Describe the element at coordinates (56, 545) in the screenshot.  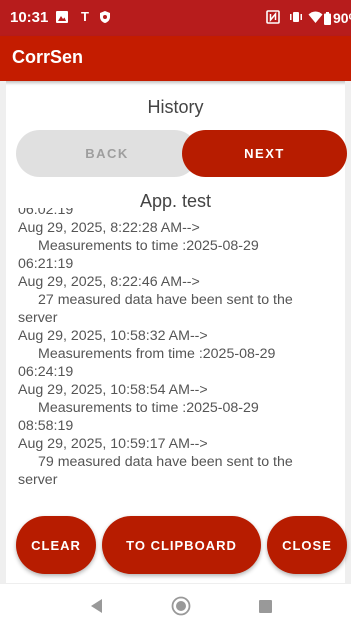
I see `clear-button: CLEAR` at that location.